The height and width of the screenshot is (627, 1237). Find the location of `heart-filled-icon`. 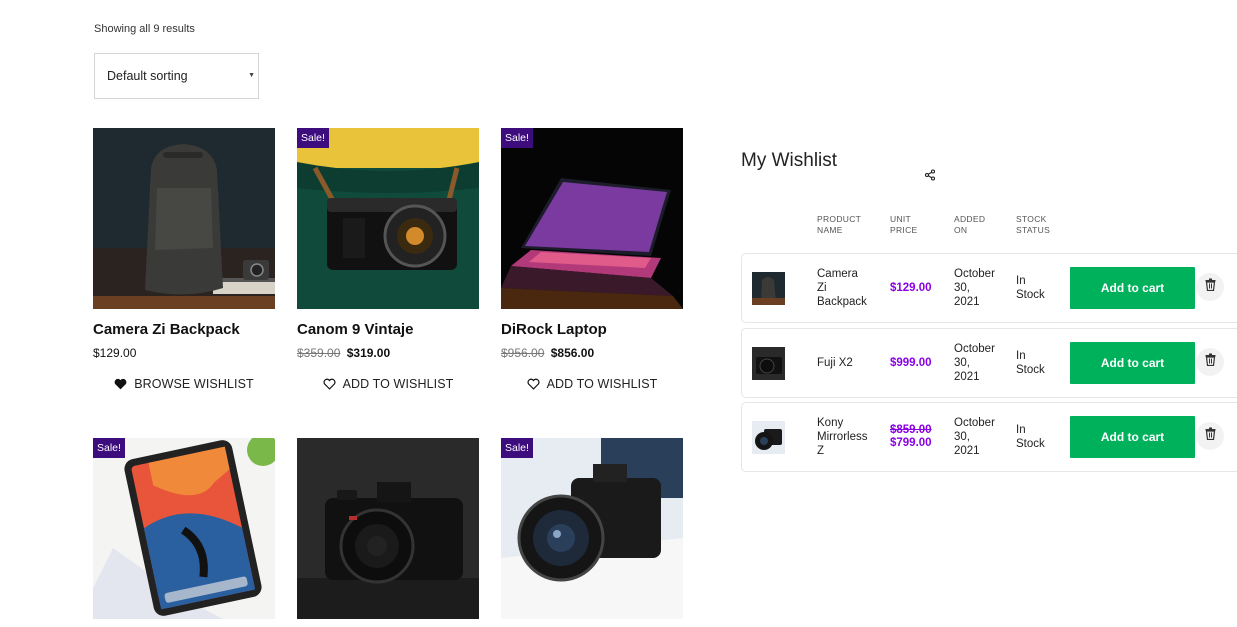

heart-filled-icon is located at coordinates (120, 384).